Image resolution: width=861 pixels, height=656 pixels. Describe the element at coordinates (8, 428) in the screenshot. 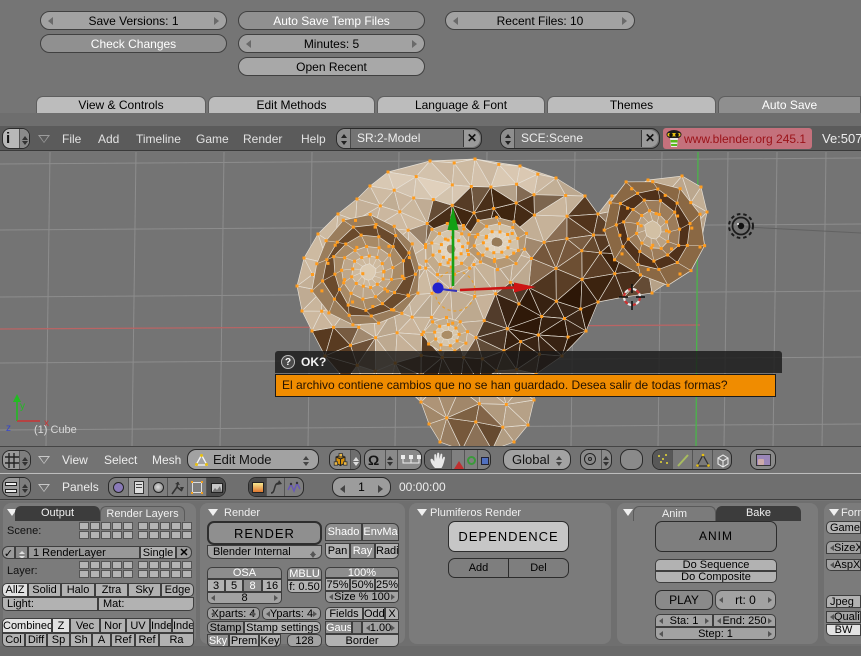

I see `svg-text: z` at that location.